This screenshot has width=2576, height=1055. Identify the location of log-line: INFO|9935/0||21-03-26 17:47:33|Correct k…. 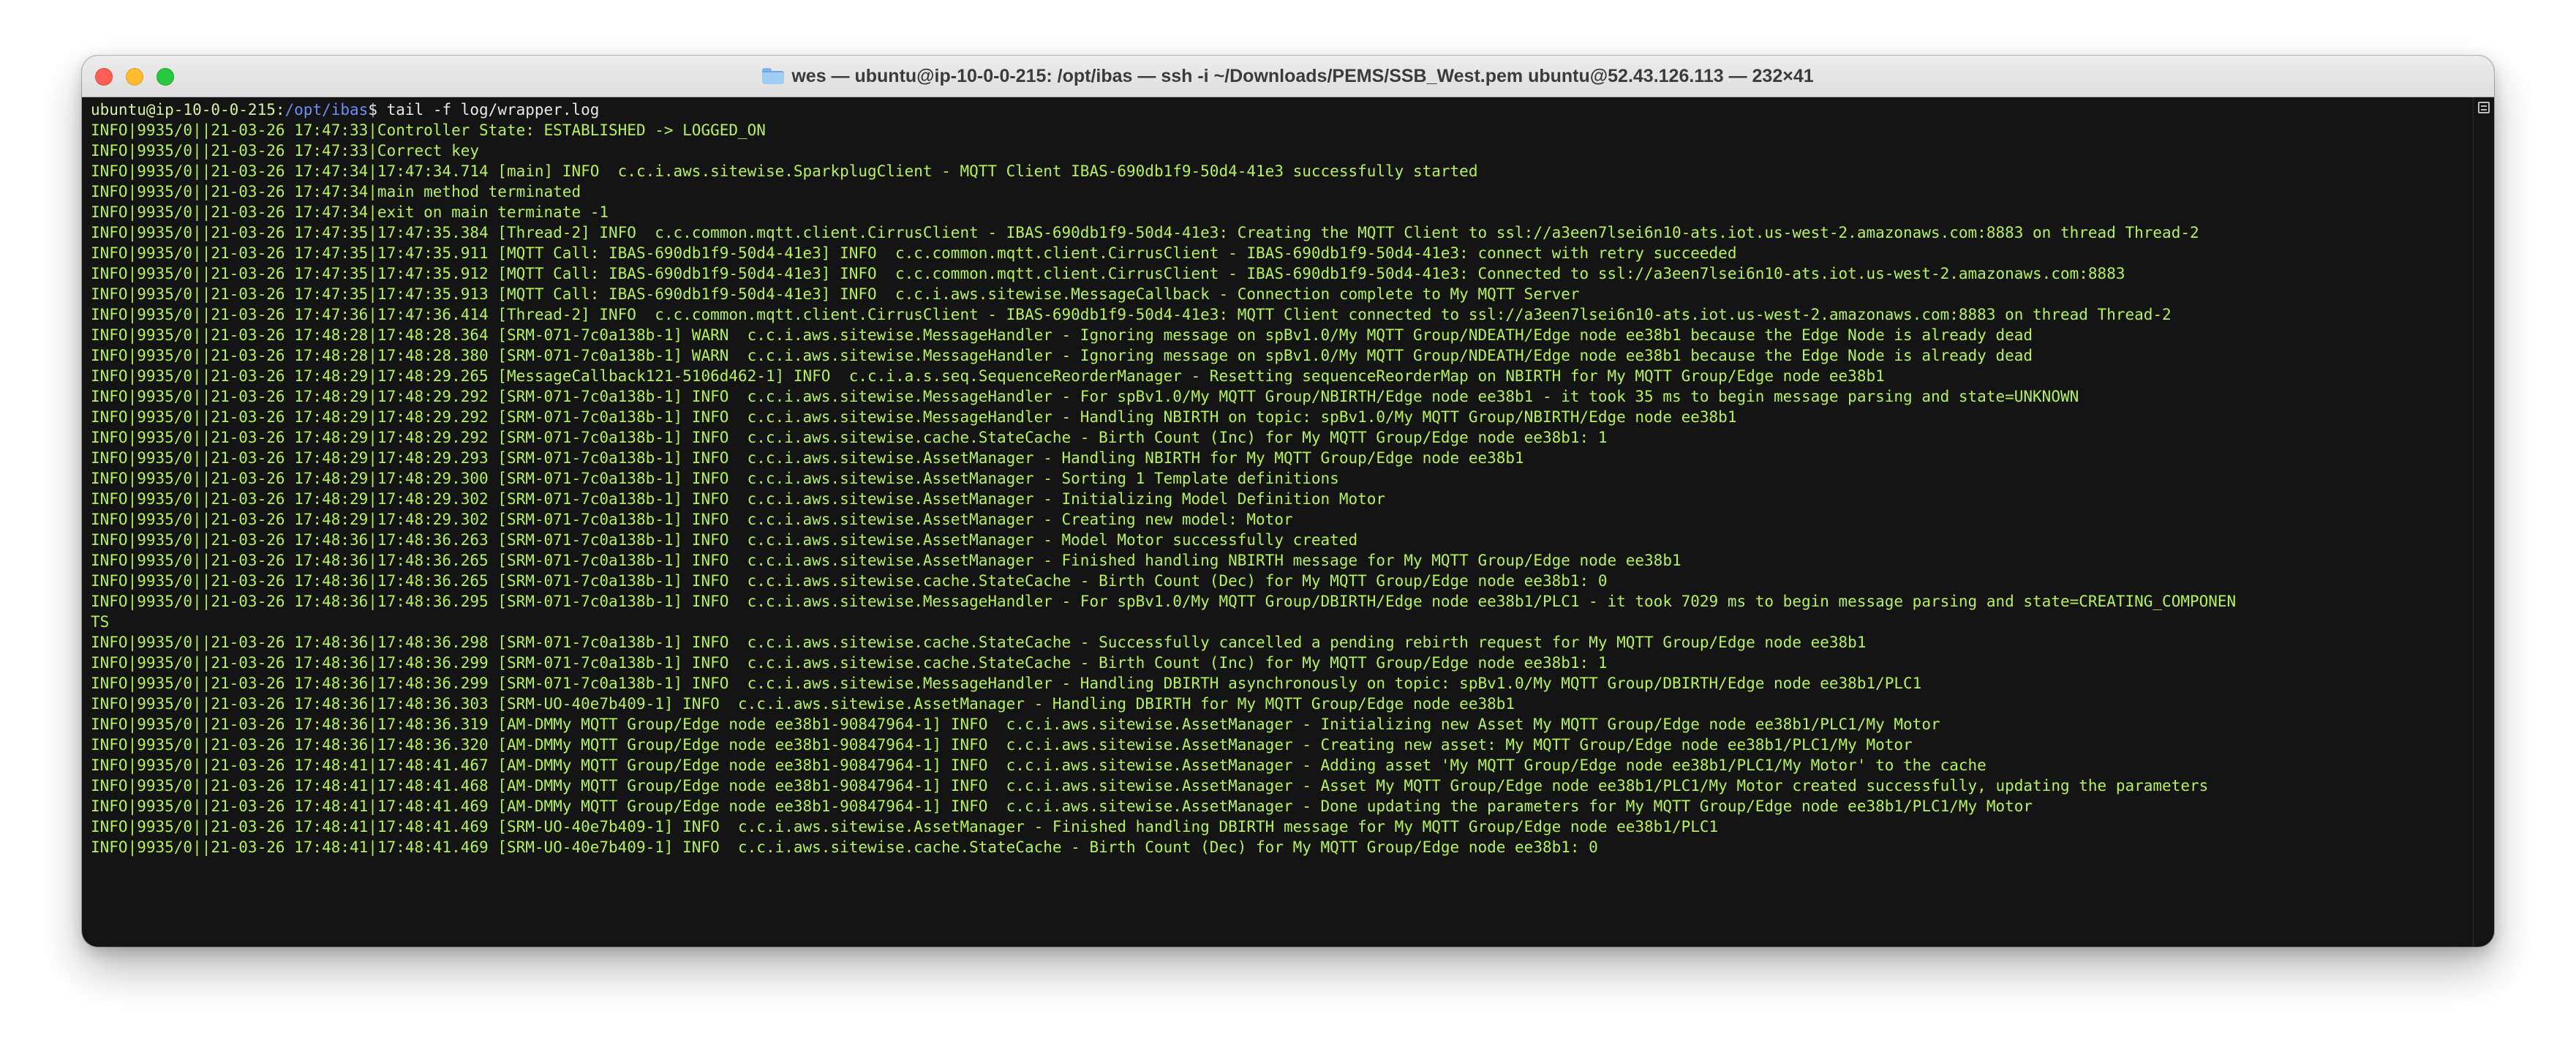
(285, 150).